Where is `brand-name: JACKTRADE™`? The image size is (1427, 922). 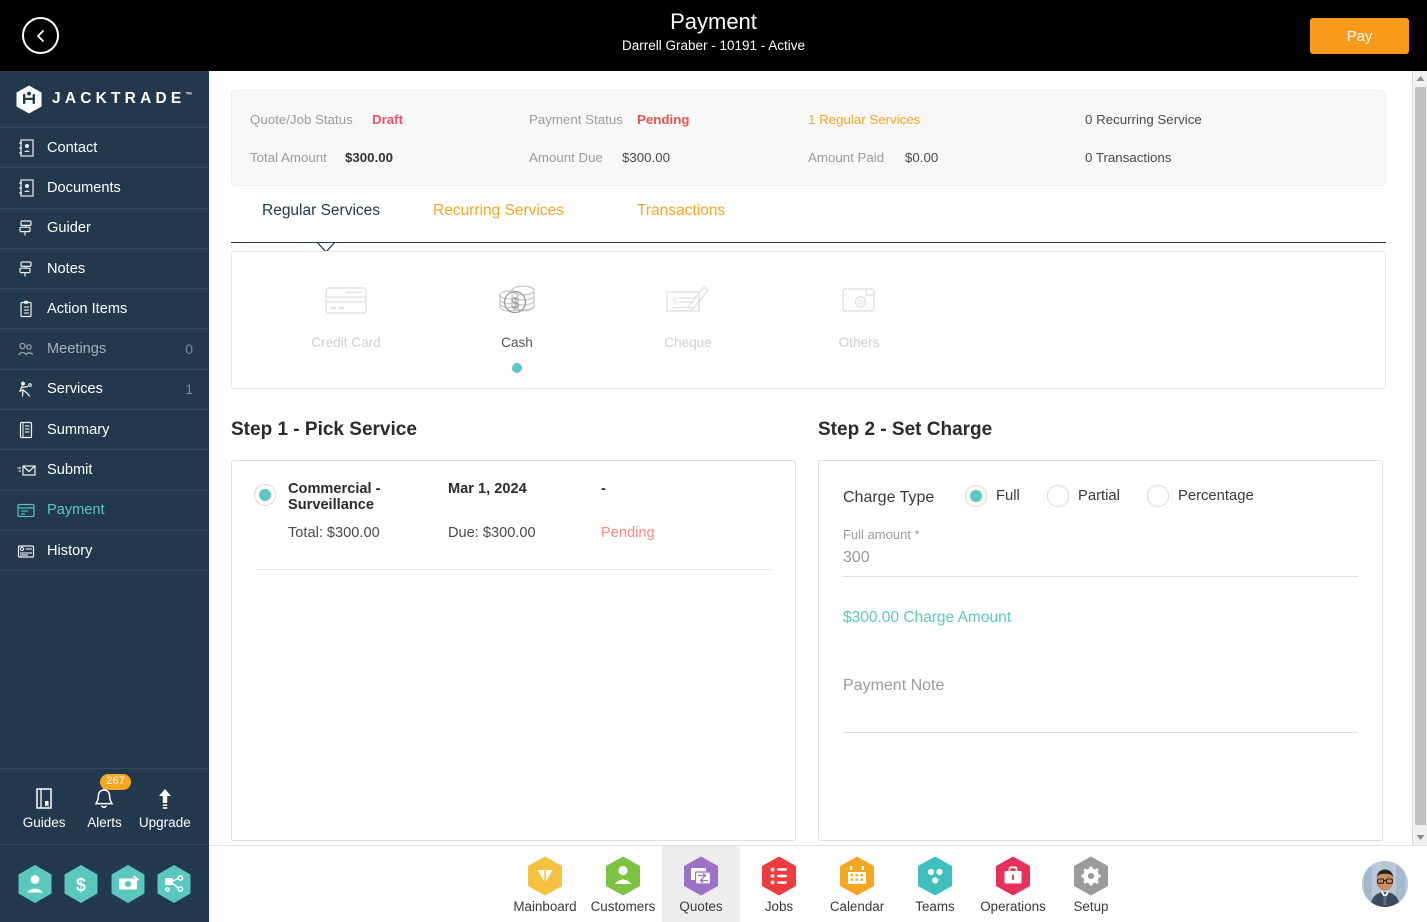 brand-name: JACKTRADE™ is located at coordinates (122, 99).